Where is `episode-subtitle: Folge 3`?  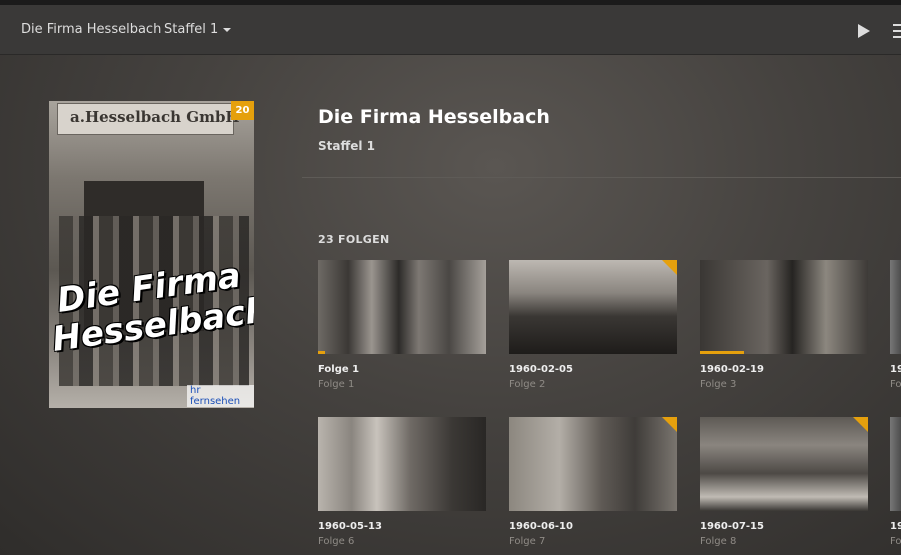 episode-subtitle: Folge 3 is located at coordinates (718, 384).